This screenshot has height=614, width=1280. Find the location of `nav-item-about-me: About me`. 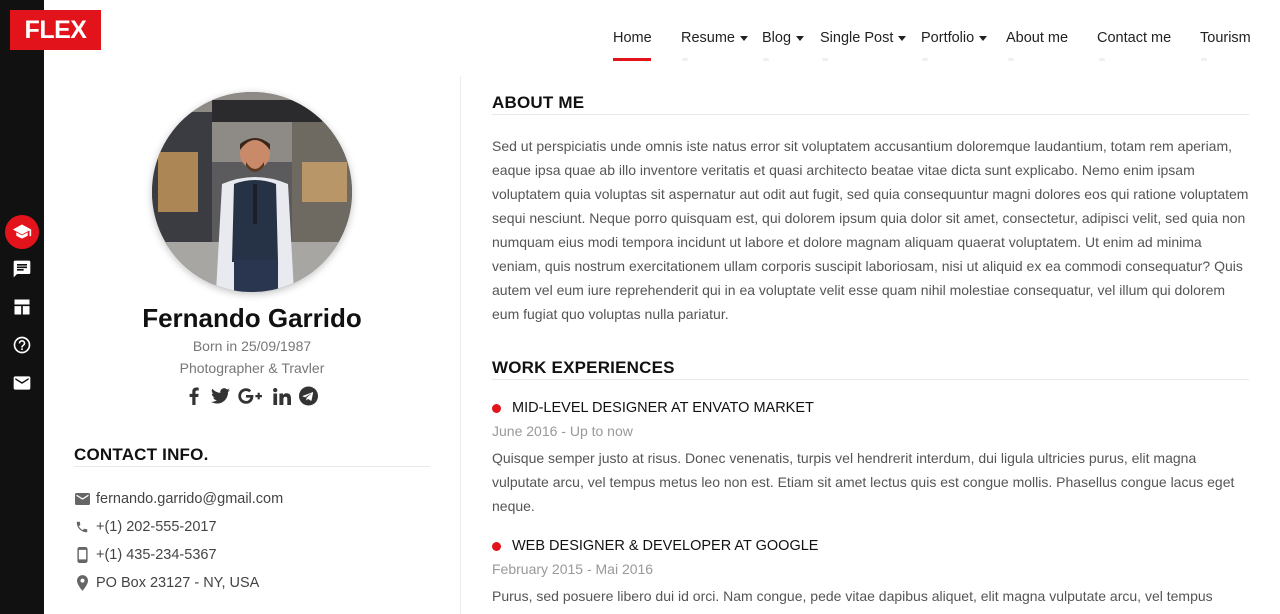

nav-item-about-me: About me is located at coordinates (1037, 38).